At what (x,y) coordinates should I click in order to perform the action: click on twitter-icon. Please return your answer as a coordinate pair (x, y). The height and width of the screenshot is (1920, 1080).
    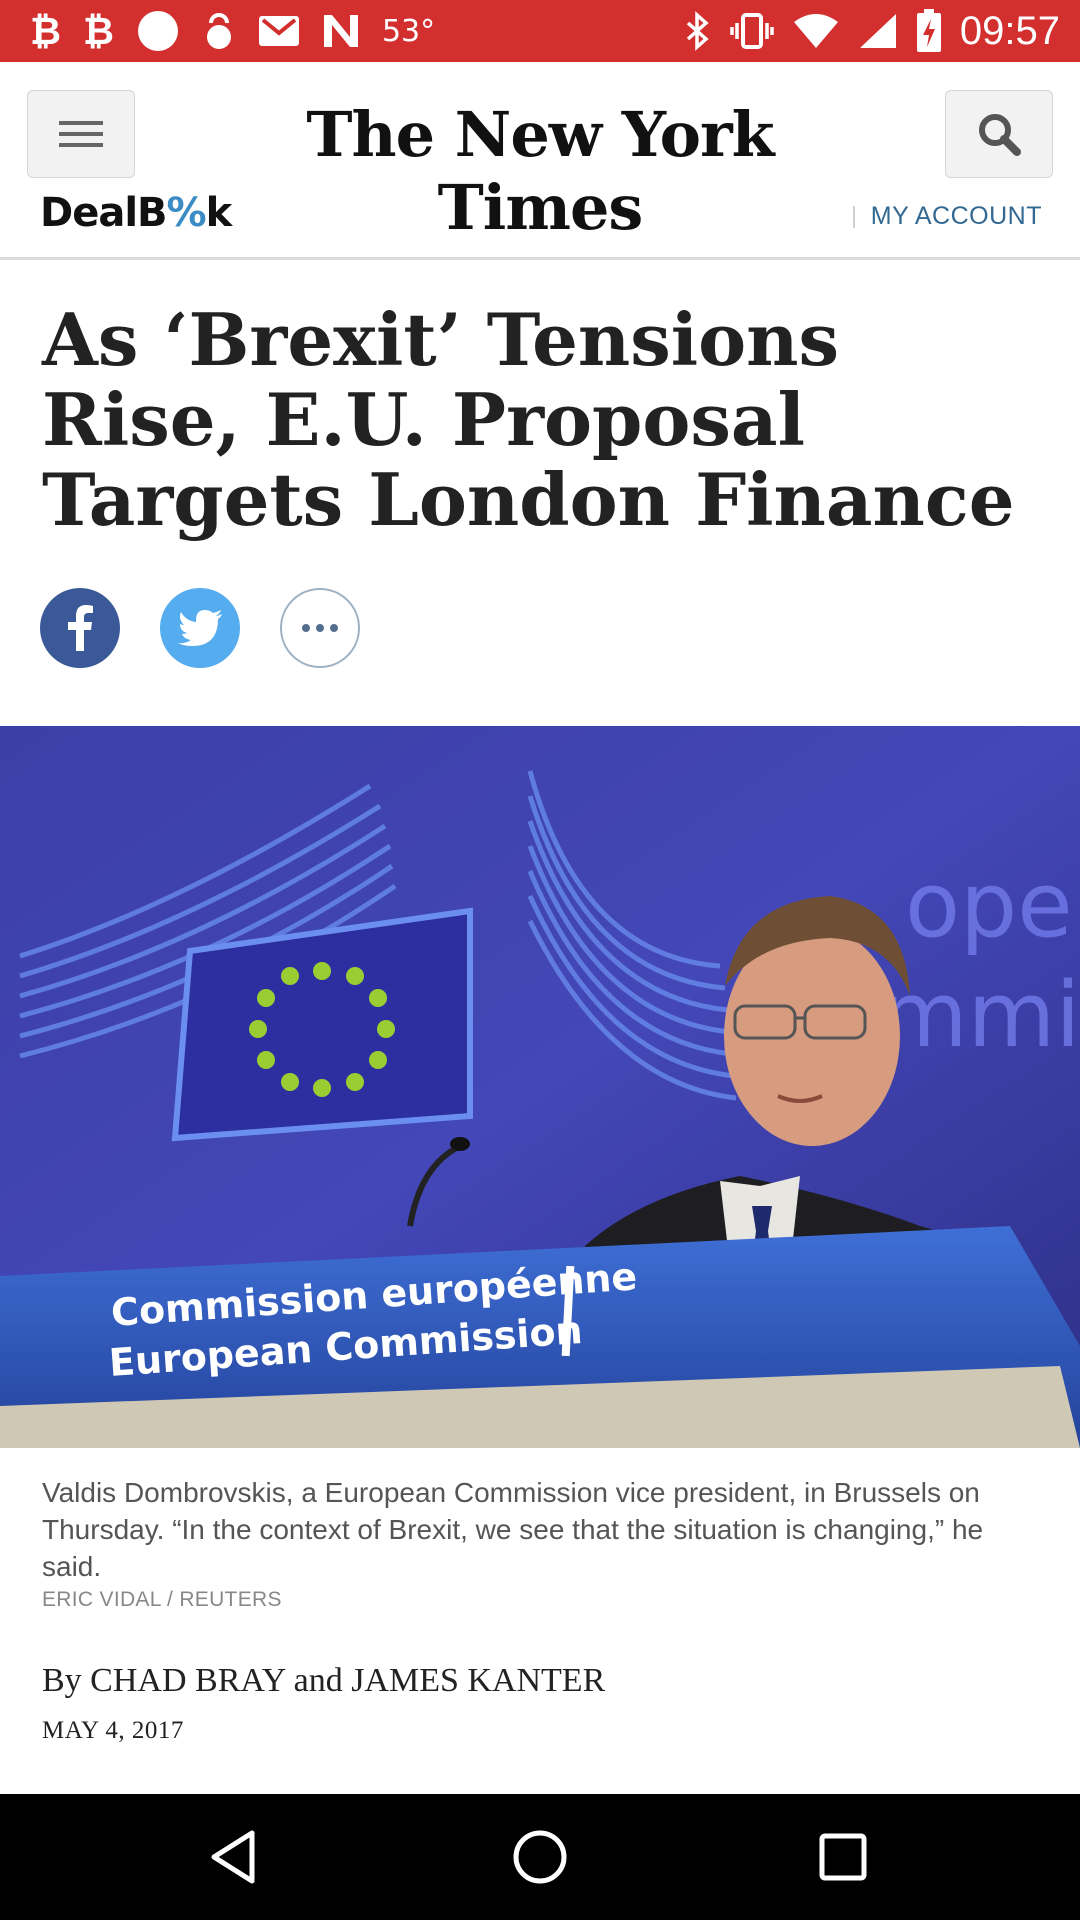
    Looking at the image, I should click on (200, 628).